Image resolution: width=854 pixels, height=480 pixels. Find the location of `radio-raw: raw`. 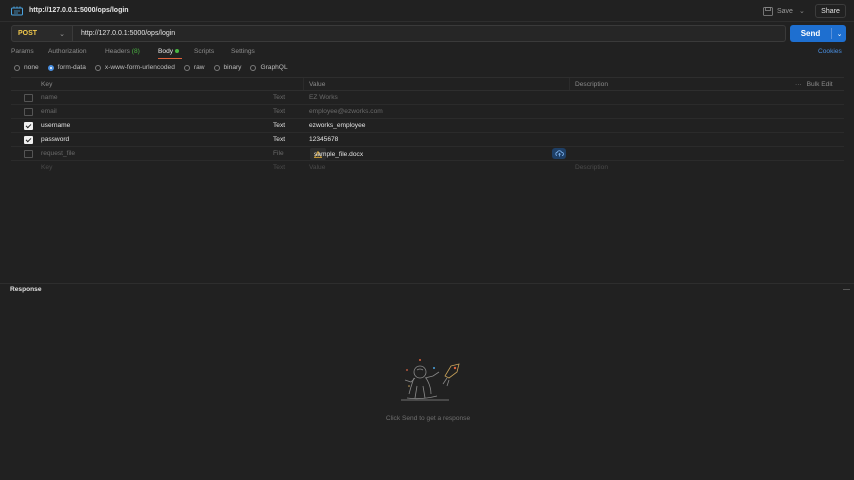

radio-raw: raw is located at coordinates (194, 67).